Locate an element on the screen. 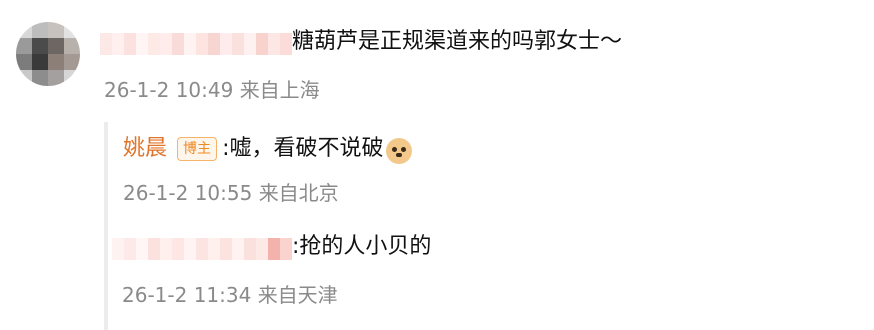 The width and height of the screenshot is (874, 330). reply-time: 26-1-2 10:55 is located at coordinates (188, 193).